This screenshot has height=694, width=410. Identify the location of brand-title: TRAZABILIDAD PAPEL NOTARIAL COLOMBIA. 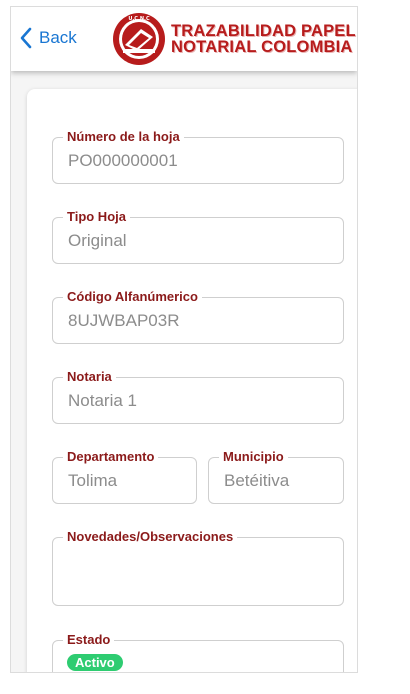
(263, 39).